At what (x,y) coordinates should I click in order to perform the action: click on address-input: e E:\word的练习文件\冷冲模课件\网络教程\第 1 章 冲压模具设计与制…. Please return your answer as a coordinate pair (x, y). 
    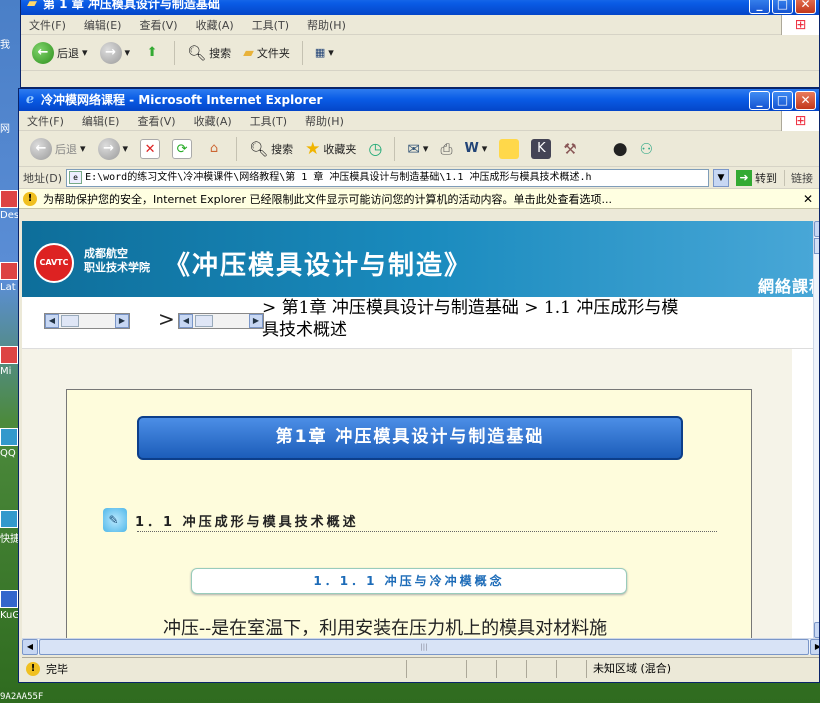
    Looking at the image, I should click on (387, 177).